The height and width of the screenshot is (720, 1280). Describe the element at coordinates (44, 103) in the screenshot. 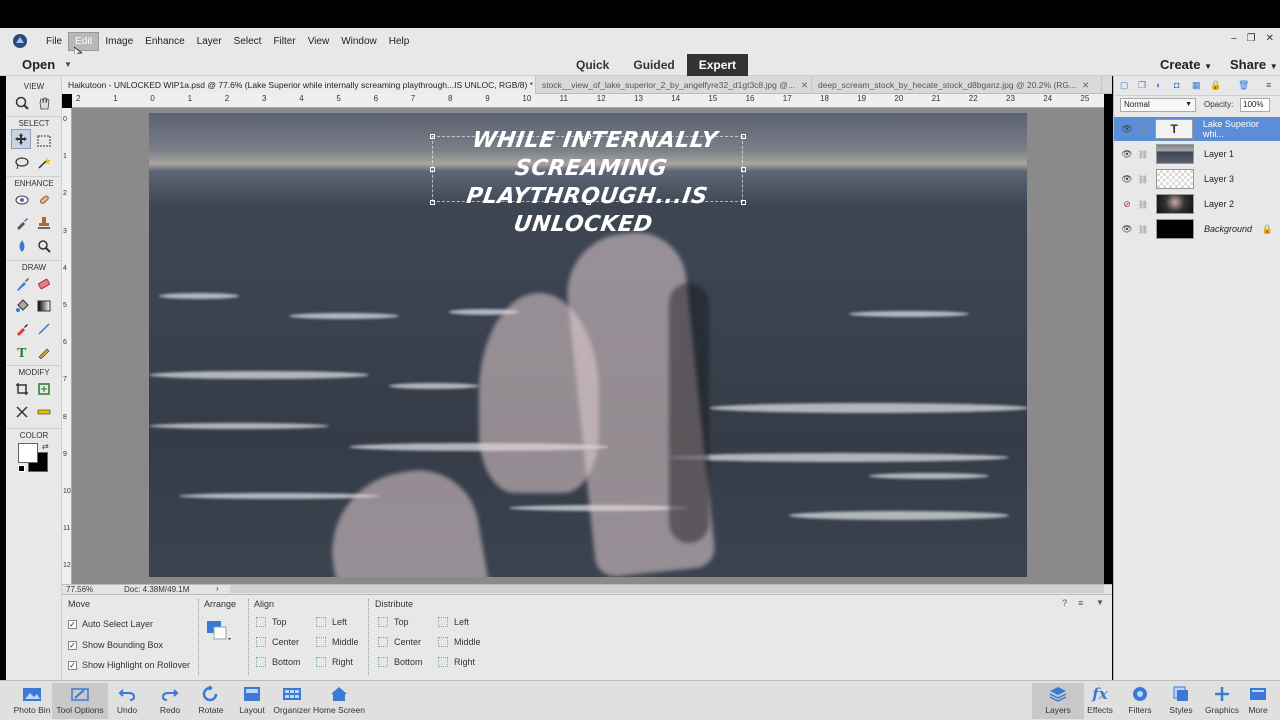

I see `hand-tool-icon` at that location.